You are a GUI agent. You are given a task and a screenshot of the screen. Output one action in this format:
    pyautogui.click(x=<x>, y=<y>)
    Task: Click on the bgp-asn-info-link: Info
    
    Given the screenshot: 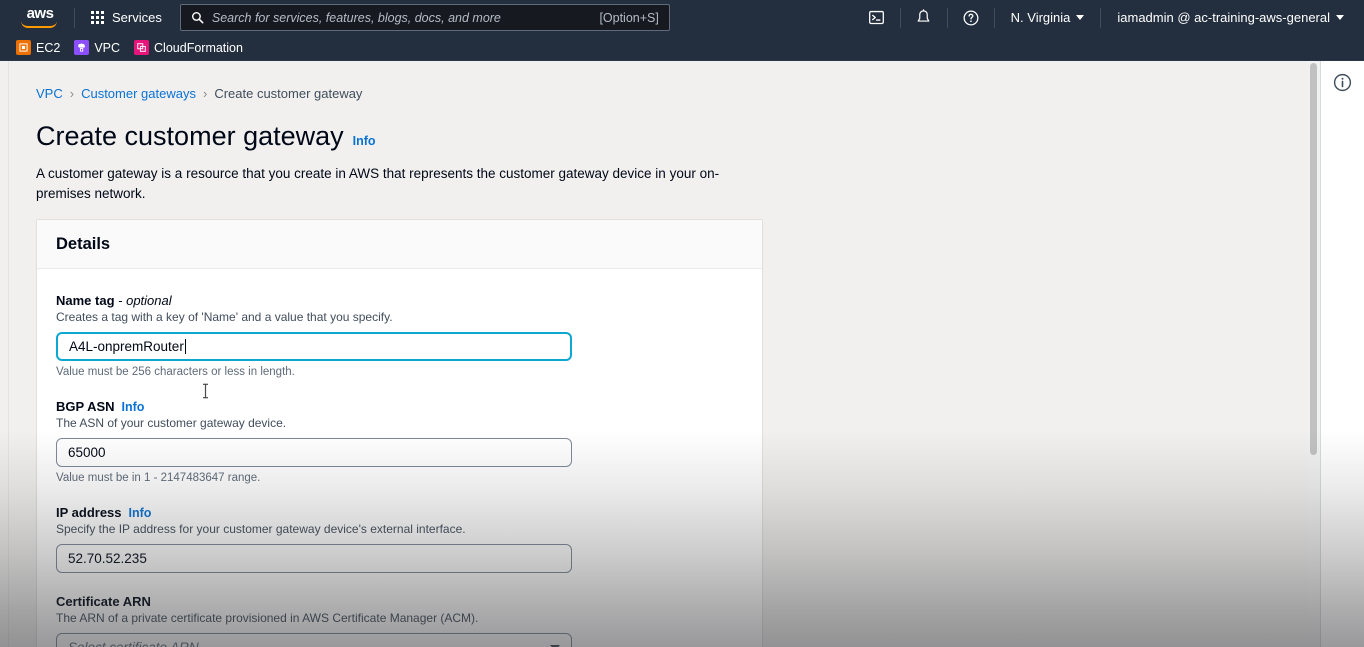 What is the action you would take?
    pyautogui.click(x=133, y=407)
    